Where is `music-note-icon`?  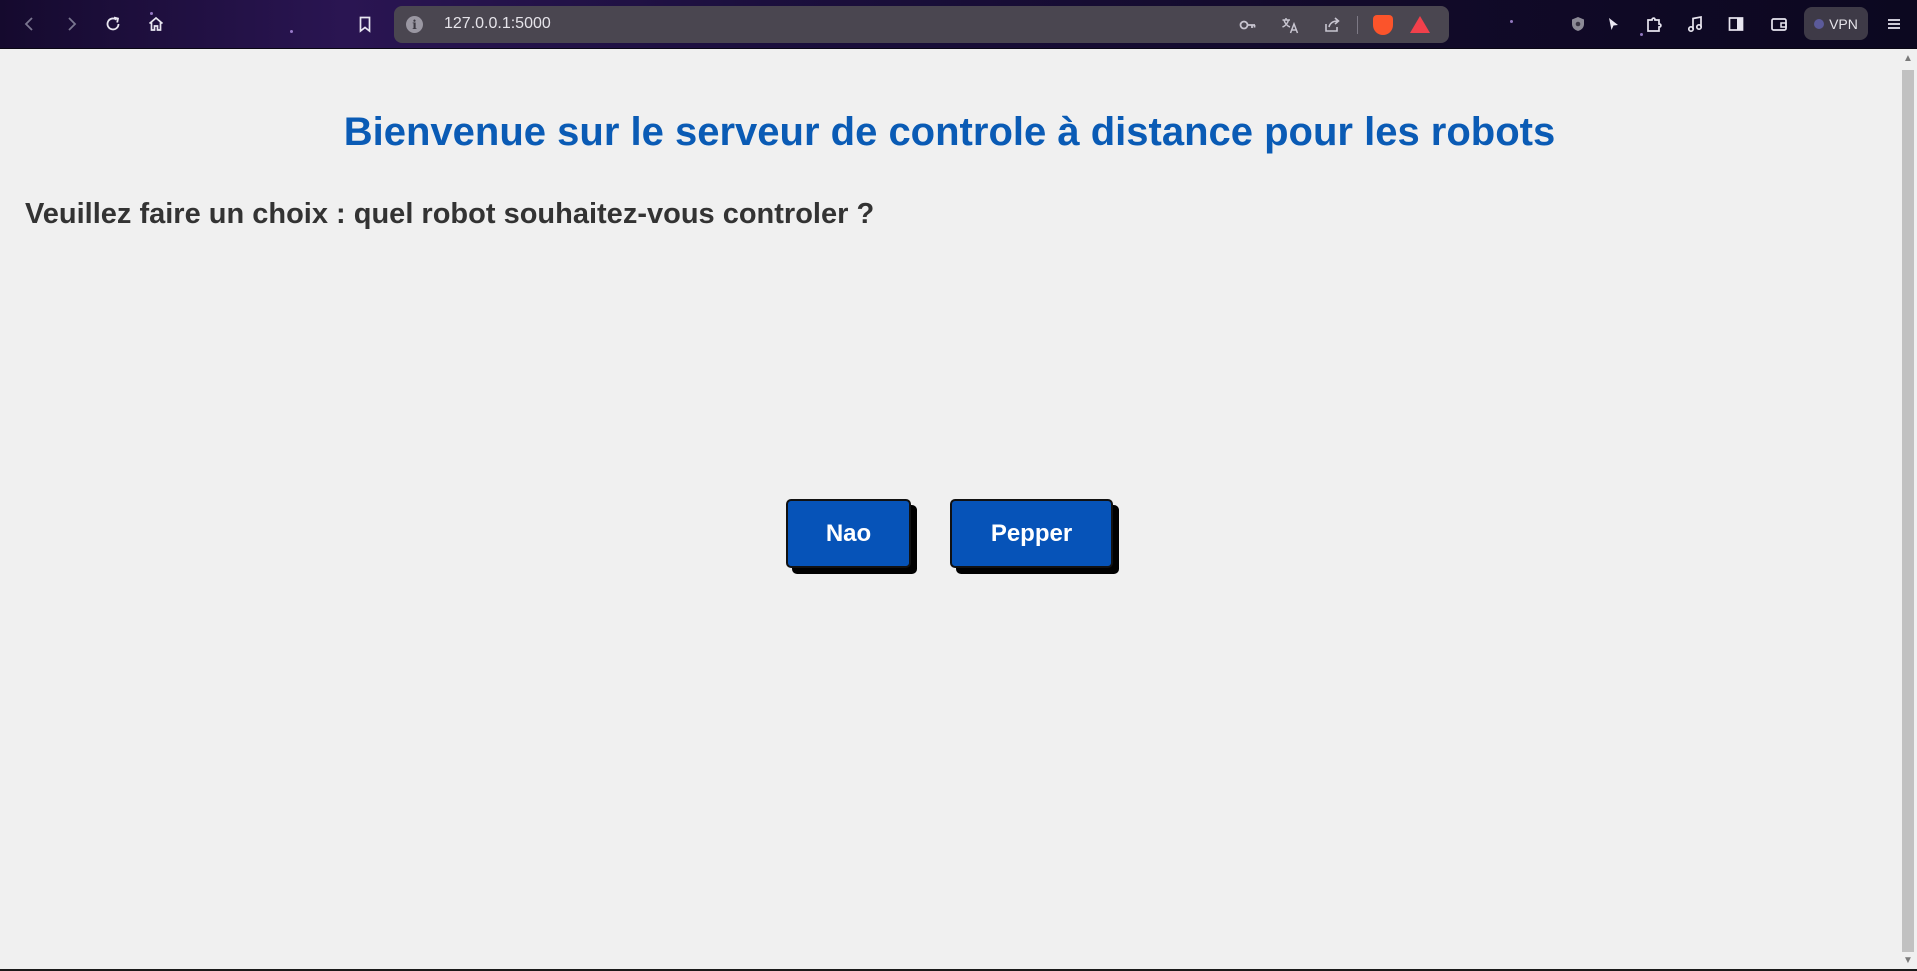 music-note-icon is located at coordinates (1695, 24).